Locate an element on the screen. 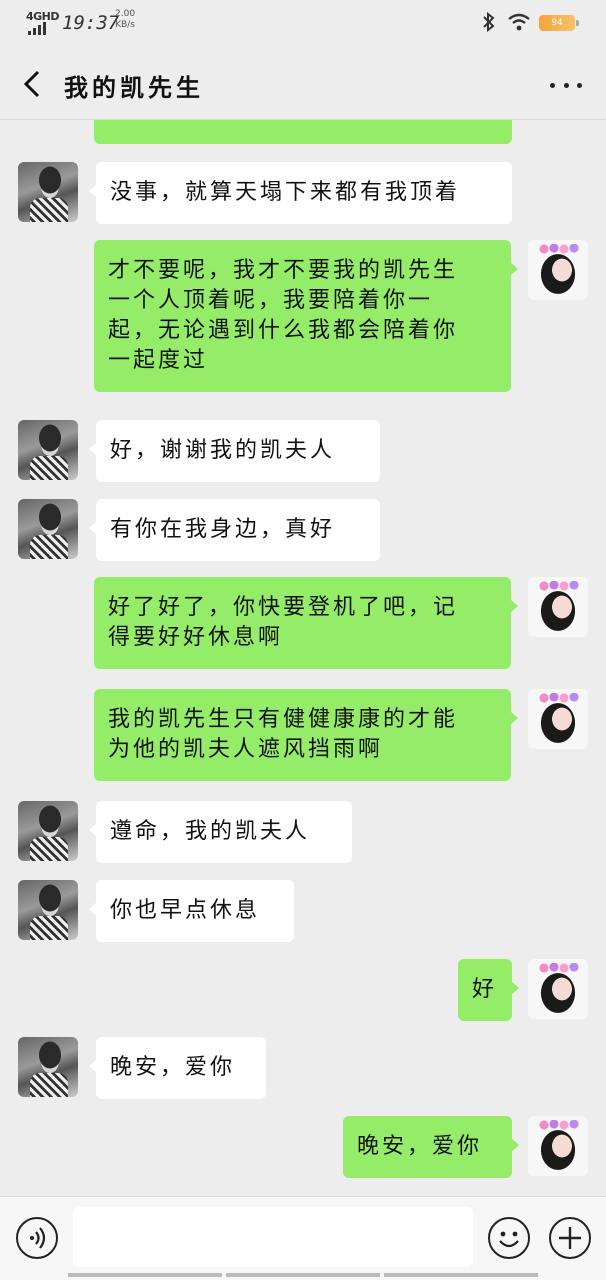  message-bubble: 没事，就算天塌下来都有我顶着 is located at coordinates (300, 193).